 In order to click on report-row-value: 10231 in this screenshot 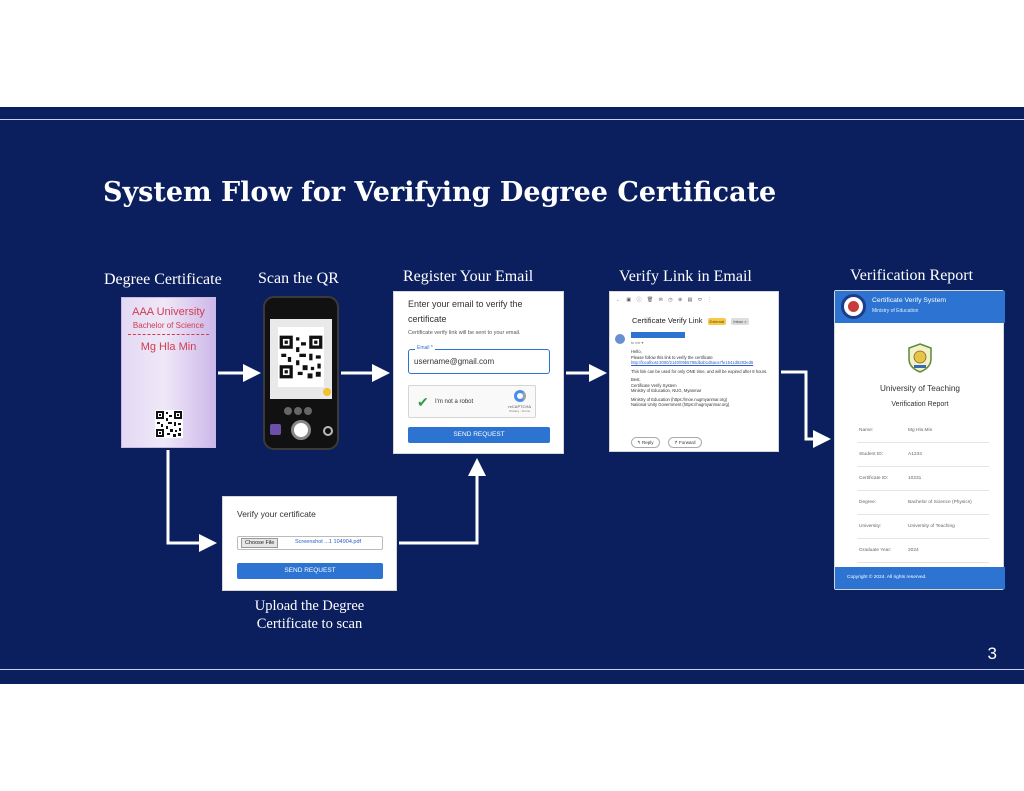, I will do `click(915, 478)`.